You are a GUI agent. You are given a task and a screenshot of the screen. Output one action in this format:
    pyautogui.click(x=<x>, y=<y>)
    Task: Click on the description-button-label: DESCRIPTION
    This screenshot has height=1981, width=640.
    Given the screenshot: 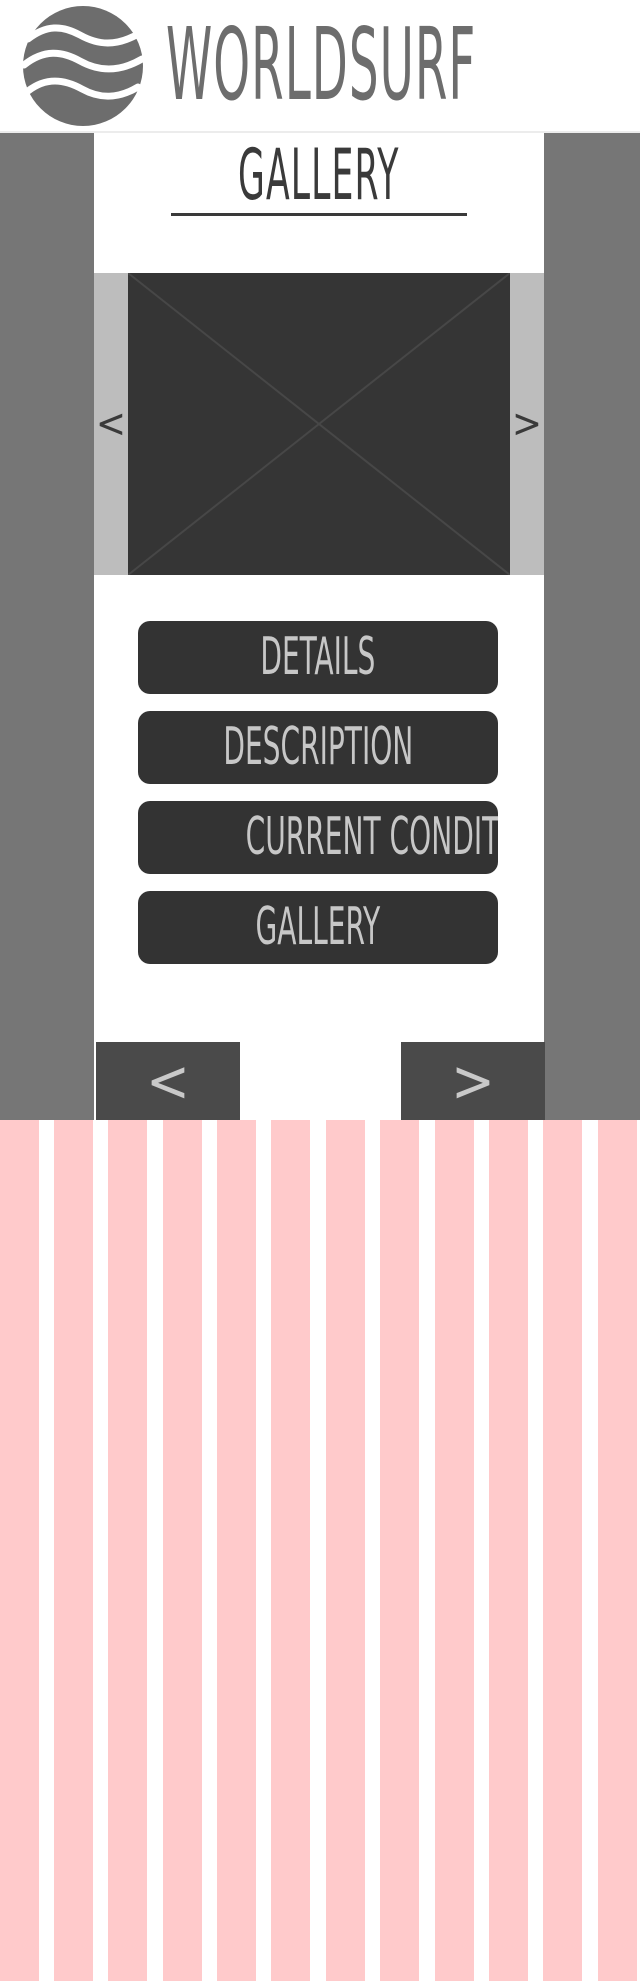 What is the action you would take?
    pyautogui.click(x=318, y=747)
    